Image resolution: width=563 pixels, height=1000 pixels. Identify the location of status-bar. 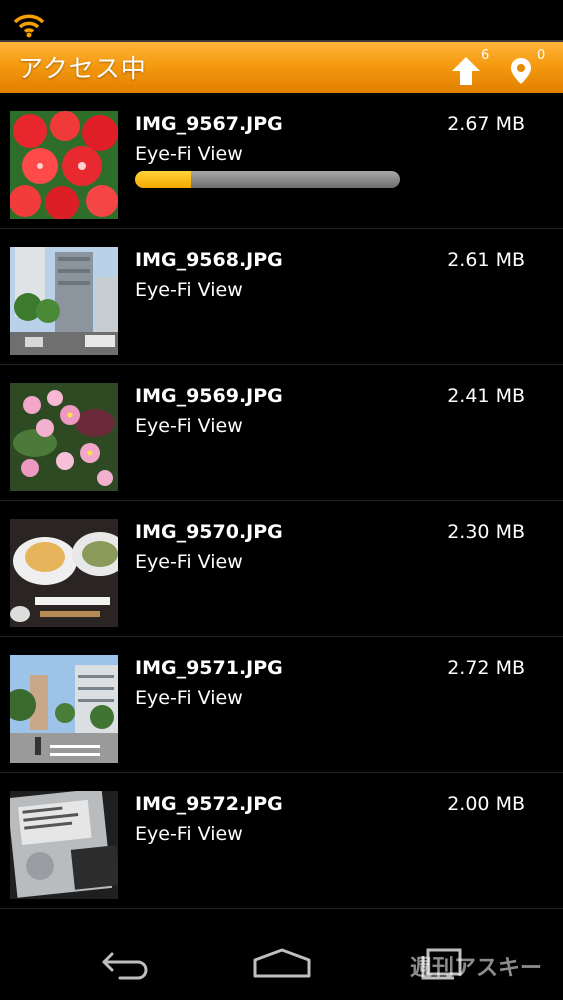
(281, 20).